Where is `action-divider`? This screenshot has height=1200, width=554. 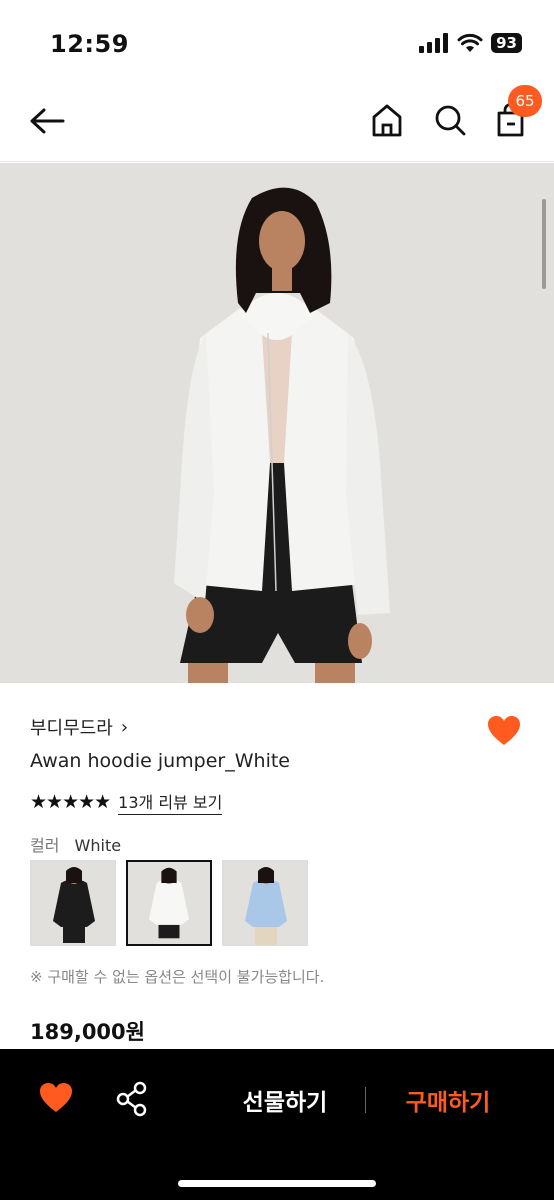 action-divider is located at coordinates (365, 1100).